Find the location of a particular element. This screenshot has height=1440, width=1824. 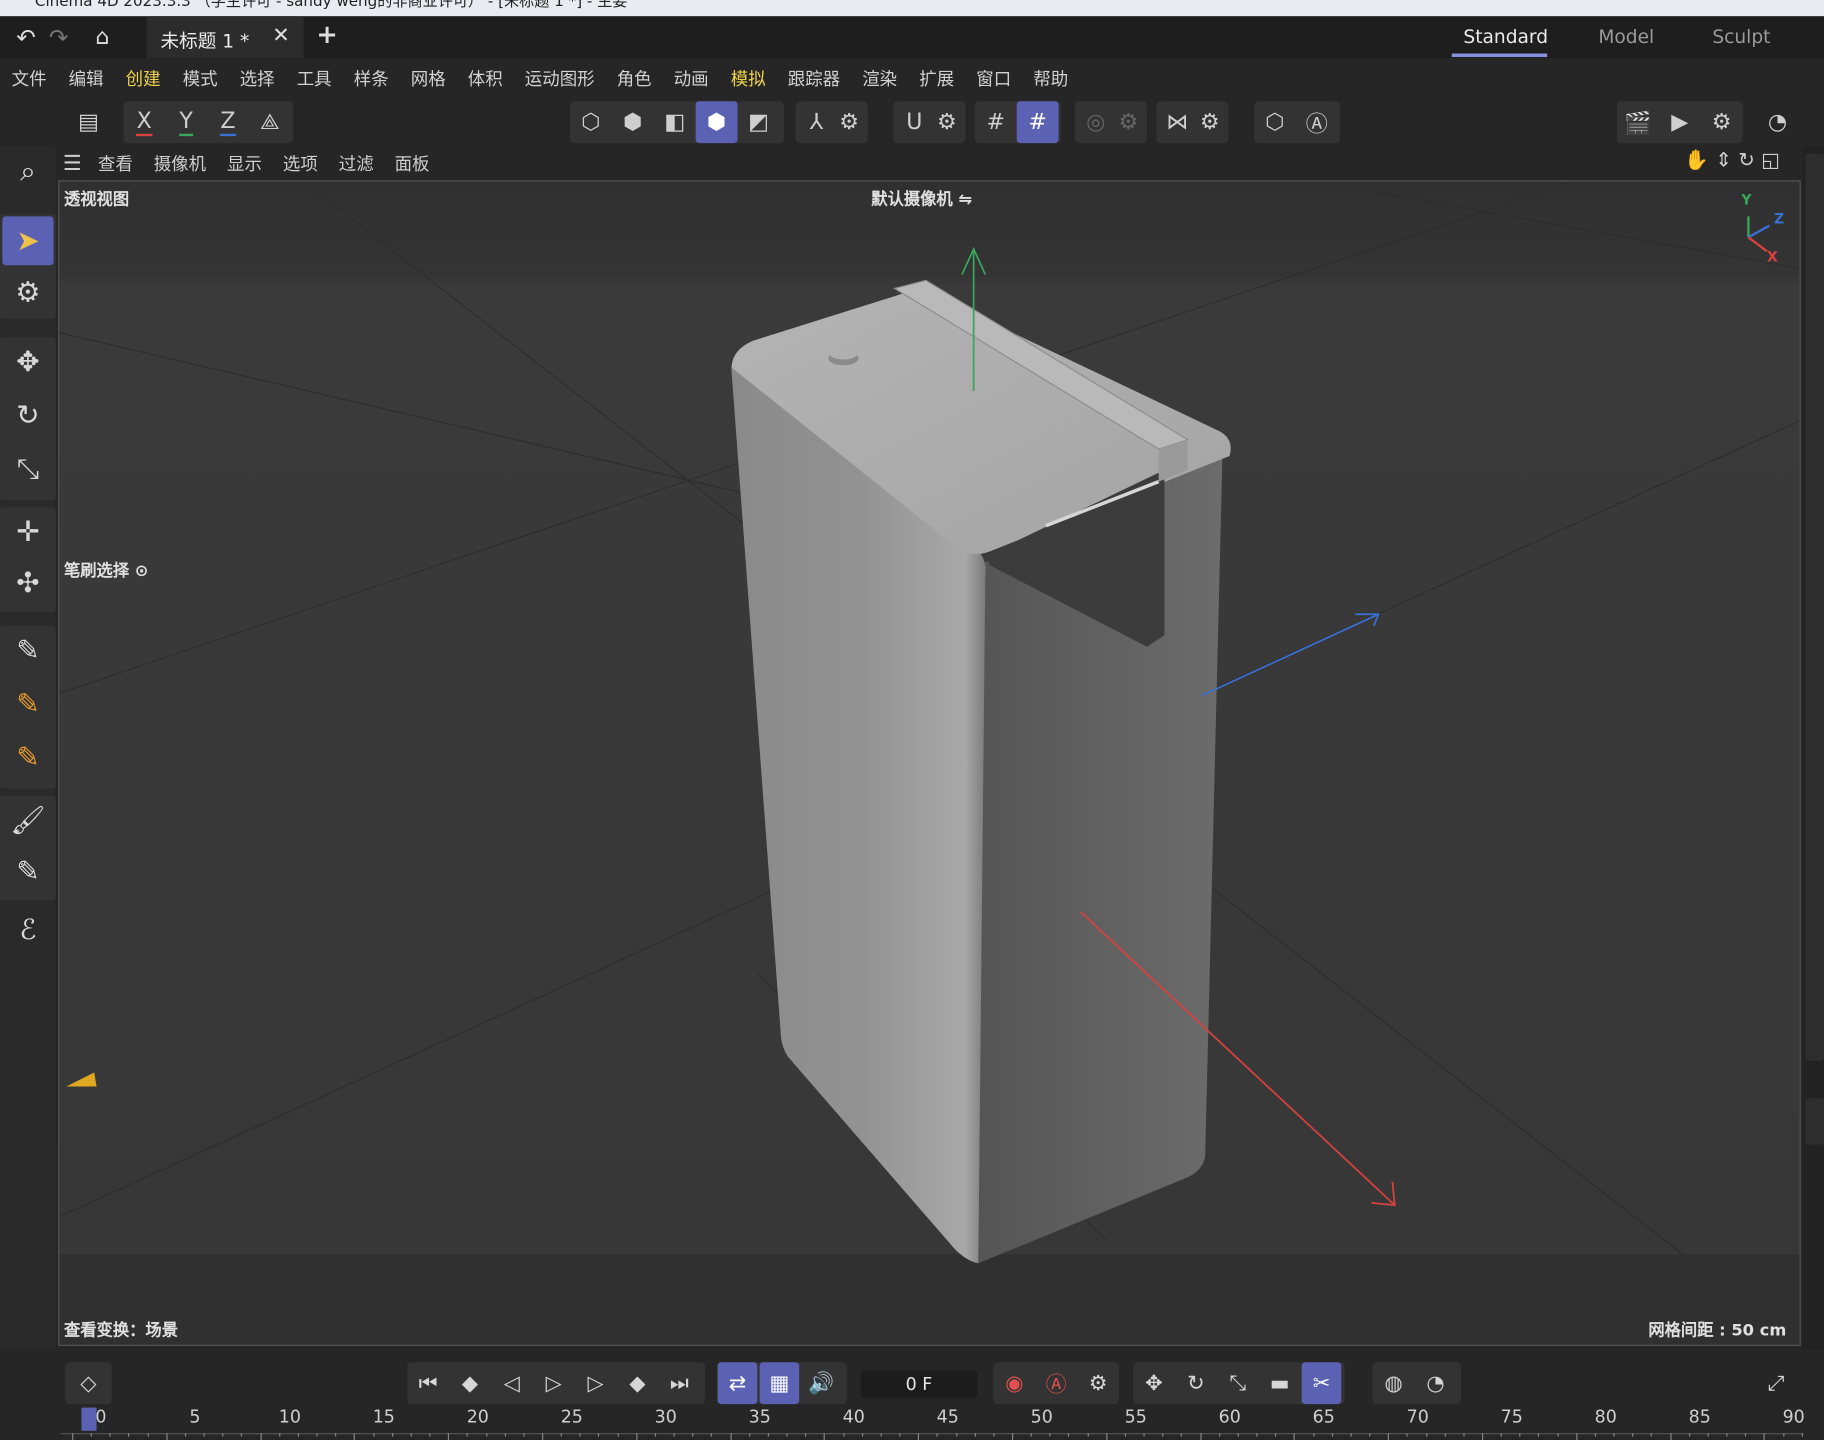

pan-icon: ✋ is located at coordinates (1696, 160).